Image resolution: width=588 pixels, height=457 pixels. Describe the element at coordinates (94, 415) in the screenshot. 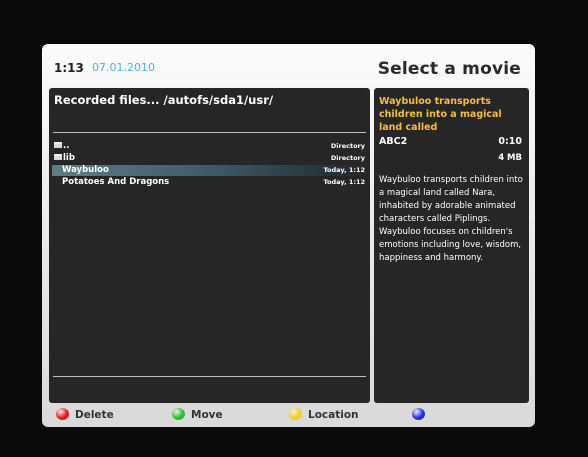

I see `delete-button-label: Delete` at that location.